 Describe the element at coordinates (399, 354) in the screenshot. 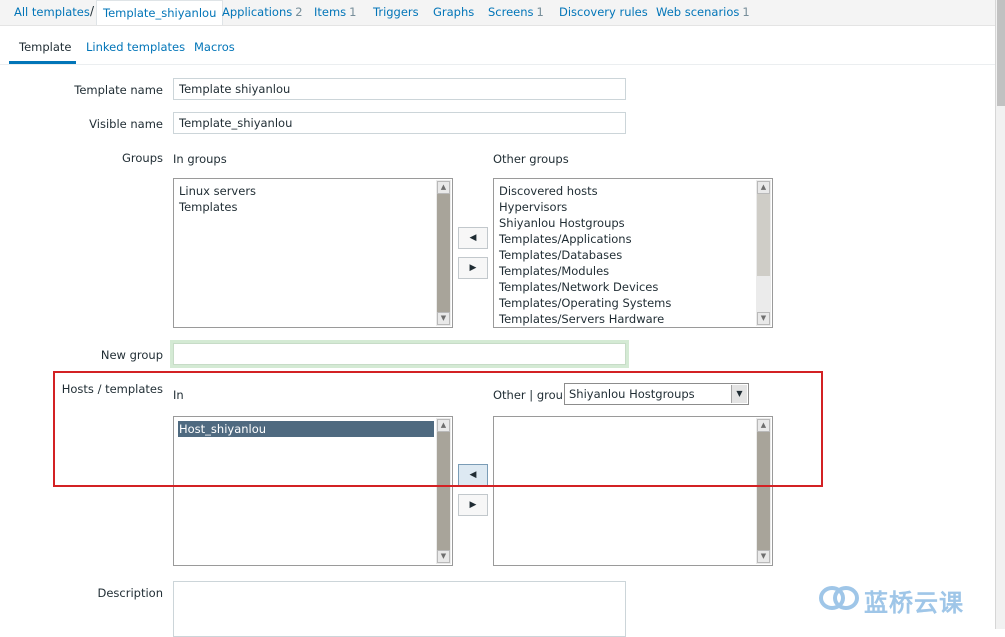

I see `new-group-input` at that location.